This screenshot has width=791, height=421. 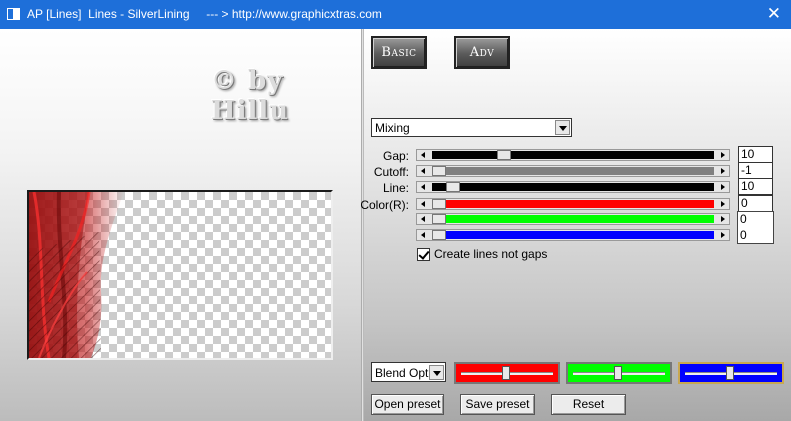 What do you see at coordinates (391, 172) in the screenshot?
I see `cutoff-label: Cutoff:` at bounding box center [391, 172].